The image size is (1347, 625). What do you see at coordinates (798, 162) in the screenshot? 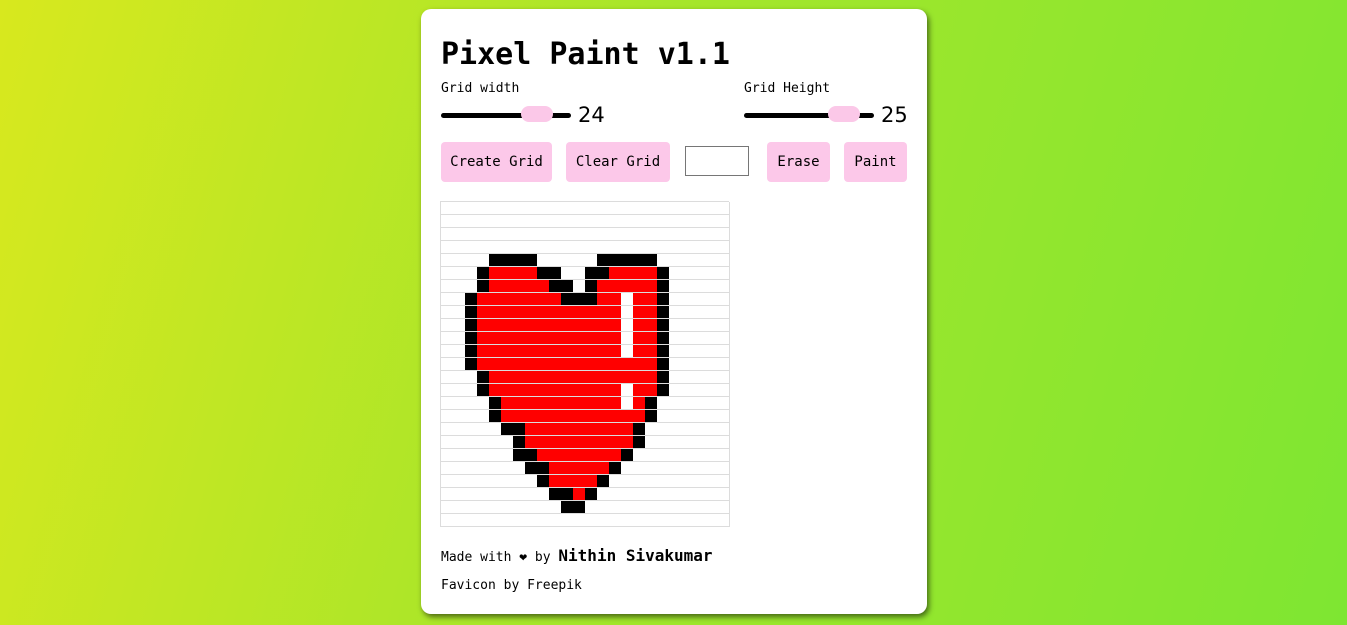
I see `erase-button: Erase` at bounding box center [798, 162].